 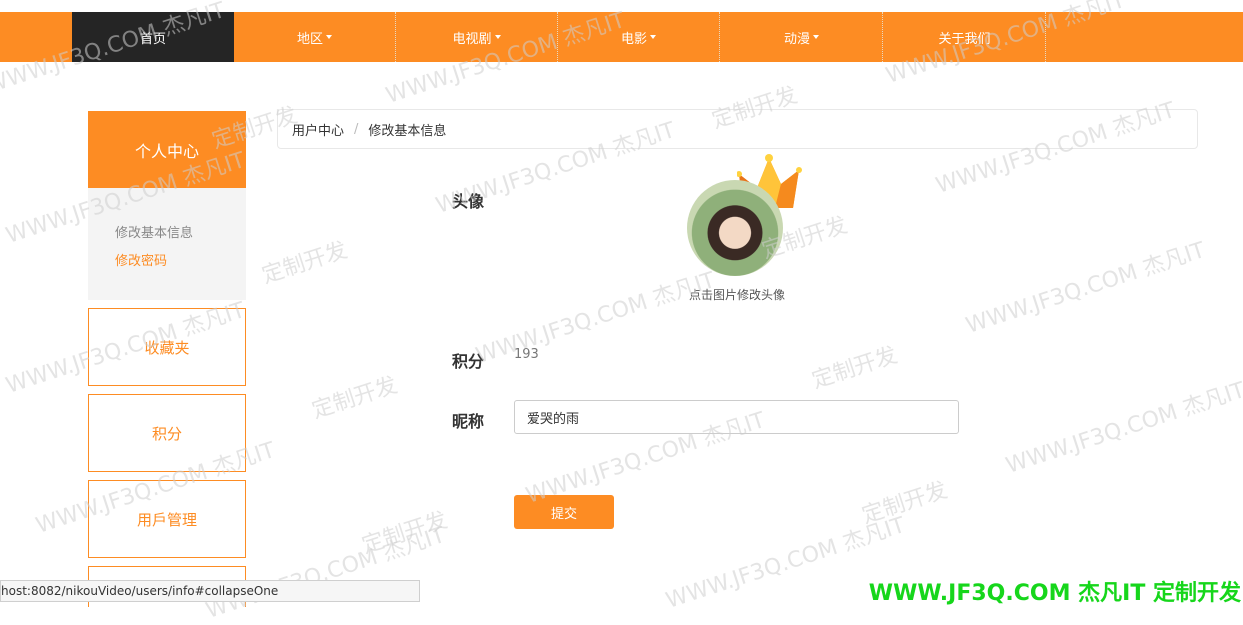 What do you see at coordinates (141, 259) in the screenshot?
I see `sidebar-item-change-password: 修改密码` at bounding box center [141, 259].